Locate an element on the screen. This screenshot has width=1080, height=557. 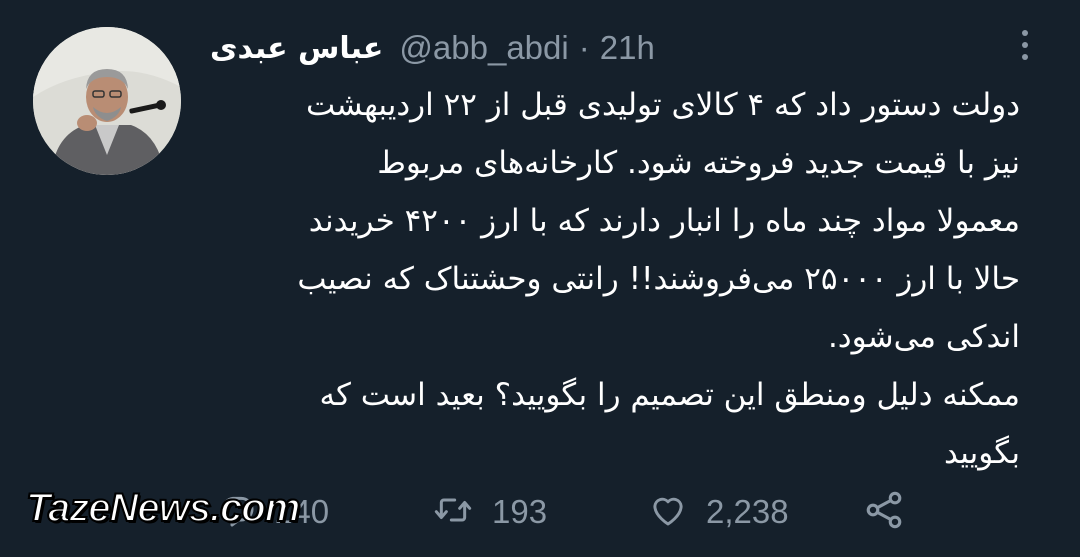
avatar is located at coordinates (107, 101).